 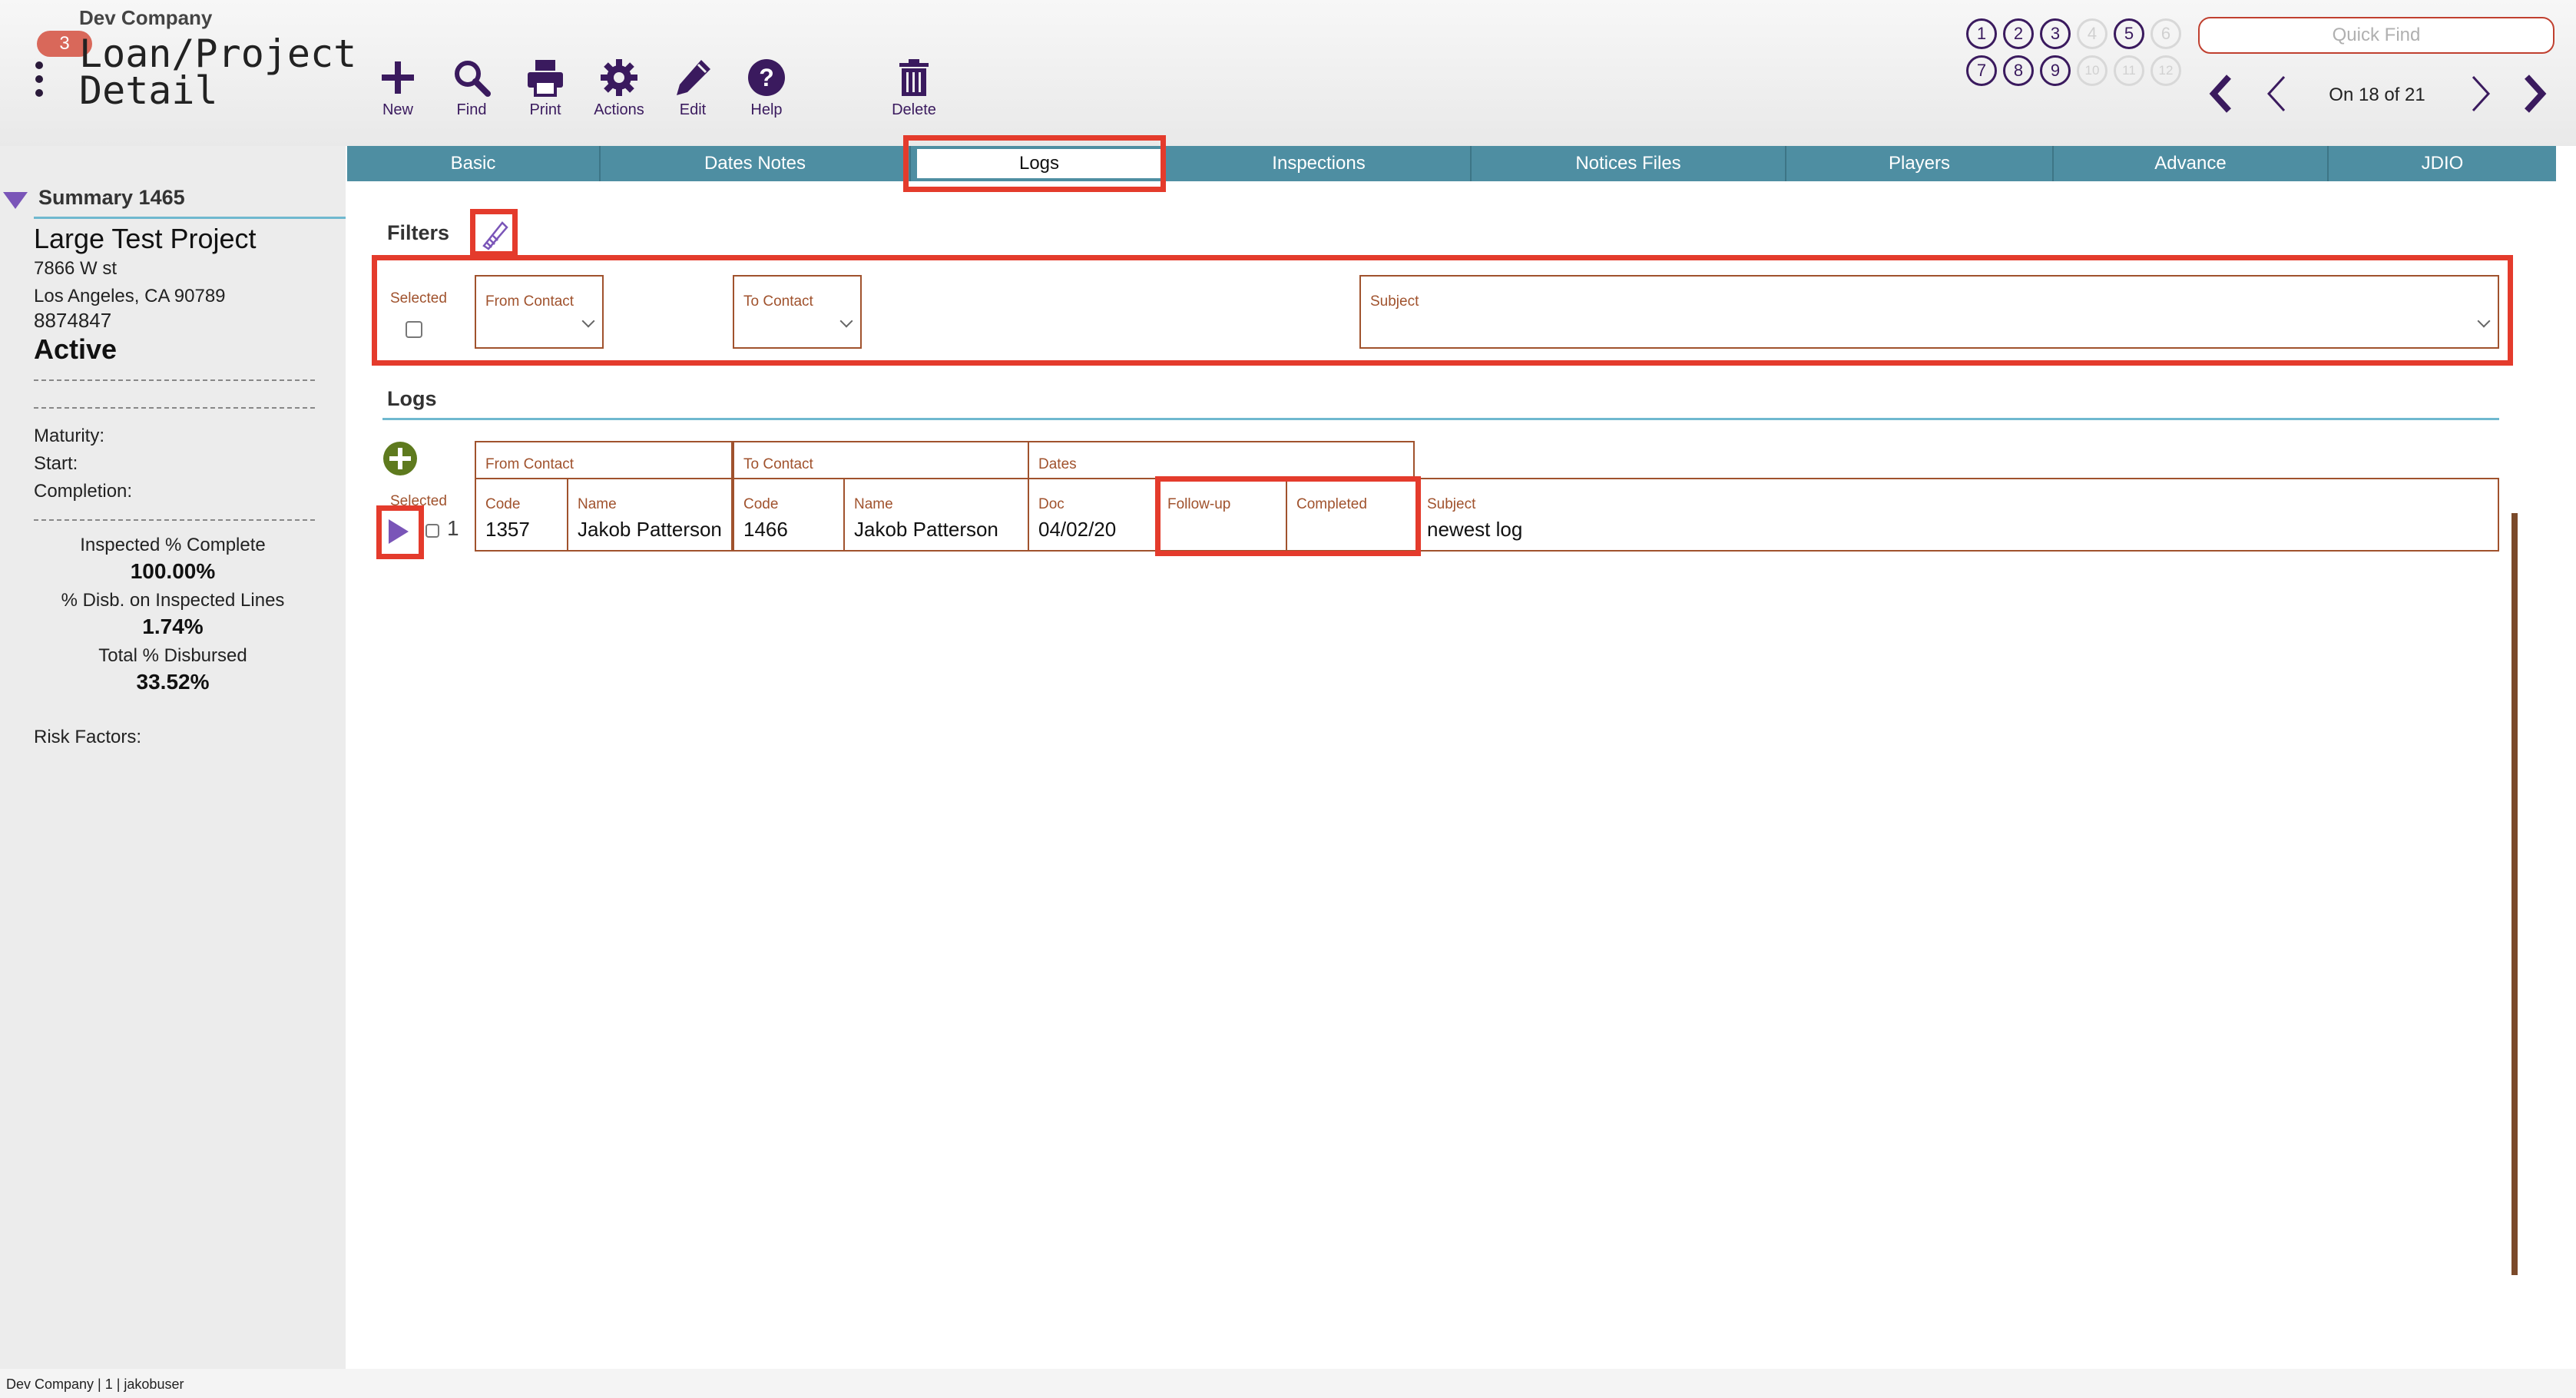 I want to click on collapse-triangle-icon, so click(x=16, y=200).